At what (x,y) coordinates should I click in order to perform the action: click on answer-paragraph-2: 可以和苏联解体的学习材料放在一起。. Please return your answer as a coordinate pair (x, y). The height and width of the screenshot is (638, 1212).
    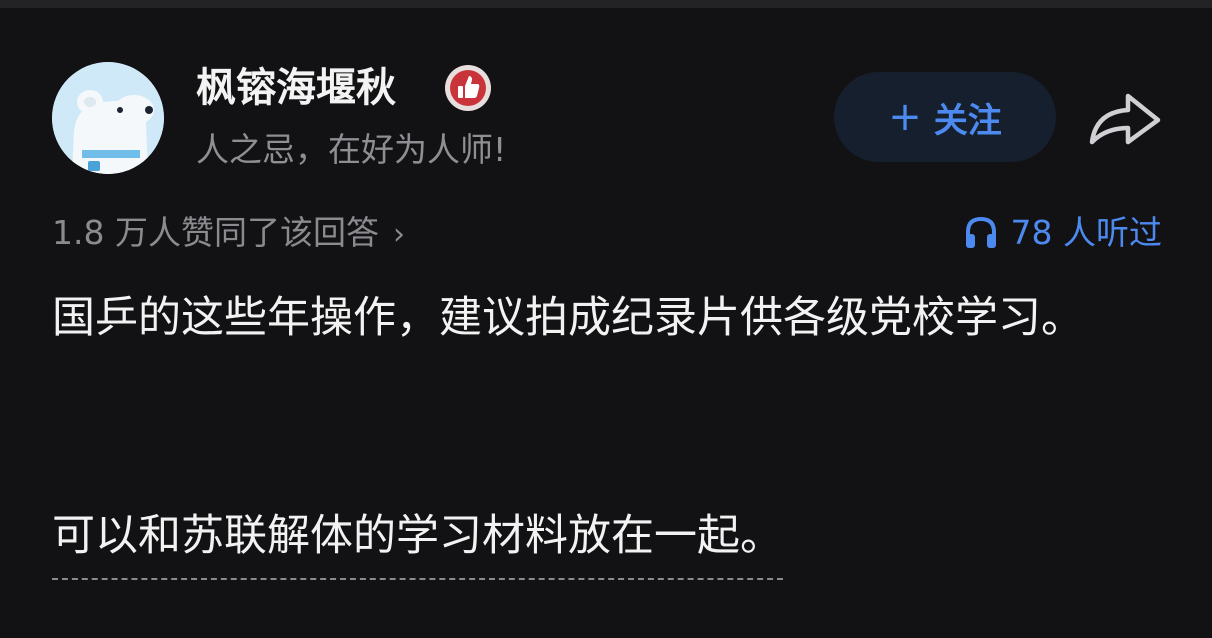
    Looking at the image, I should click on (417, 540).